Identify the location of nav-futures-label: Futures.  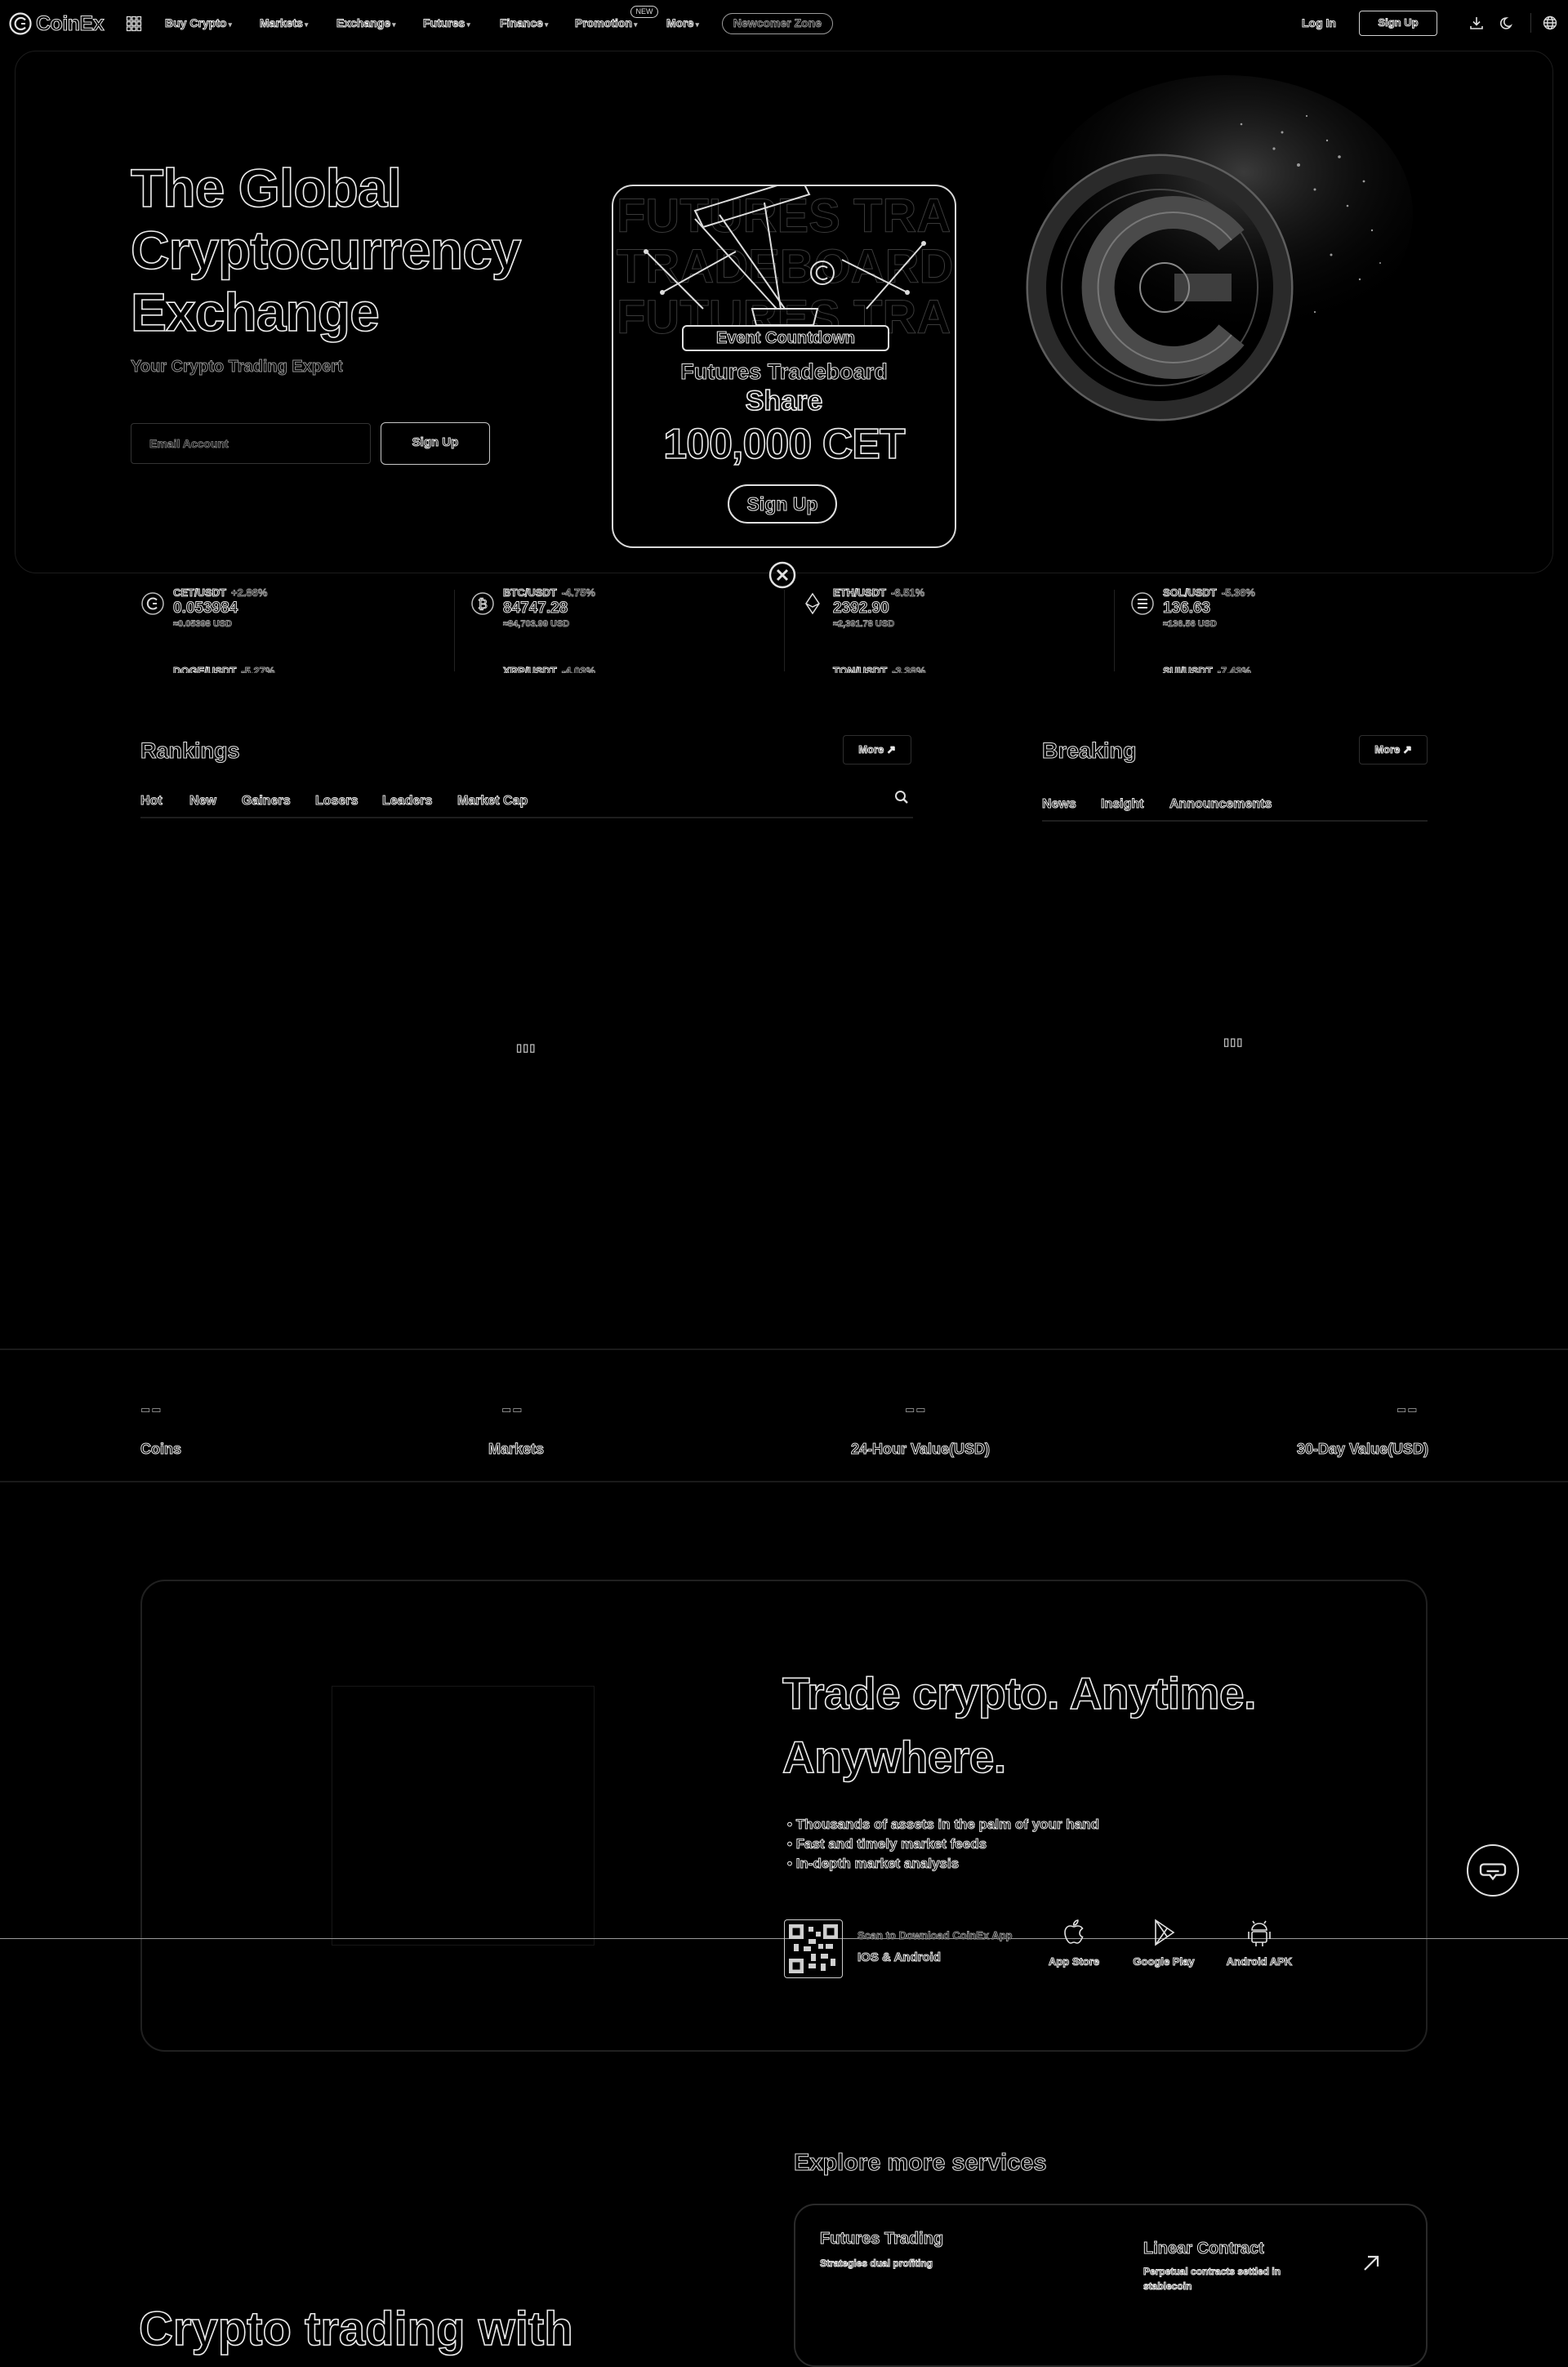
(444, 23).